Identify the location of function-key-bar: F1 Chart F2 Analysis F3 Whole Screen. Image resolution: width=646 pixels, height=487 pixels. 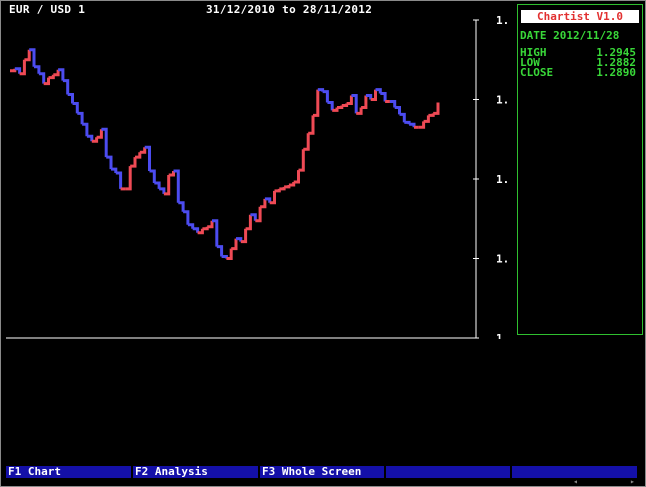
(321, 472).